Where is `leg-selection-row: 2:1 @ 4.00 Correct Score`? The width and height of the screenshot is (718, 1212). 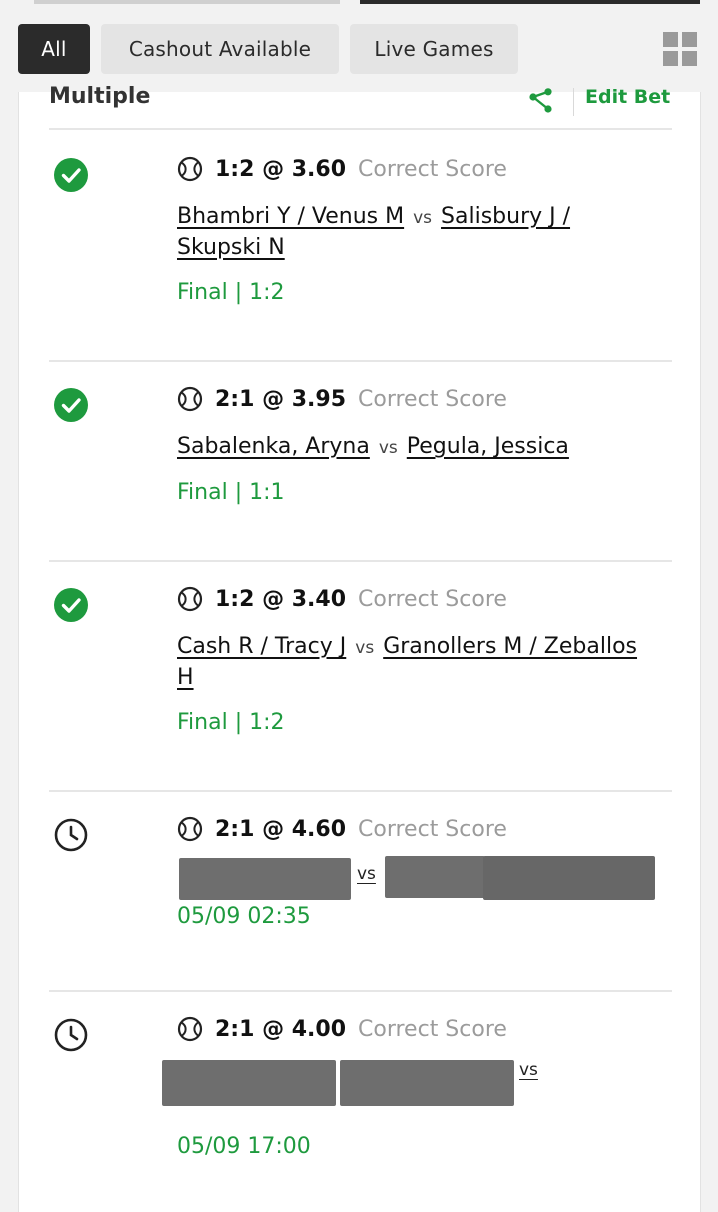 leg-selection-row: 2:1 @ 4.00 Correct Score is located at coordinates (342, 1029).